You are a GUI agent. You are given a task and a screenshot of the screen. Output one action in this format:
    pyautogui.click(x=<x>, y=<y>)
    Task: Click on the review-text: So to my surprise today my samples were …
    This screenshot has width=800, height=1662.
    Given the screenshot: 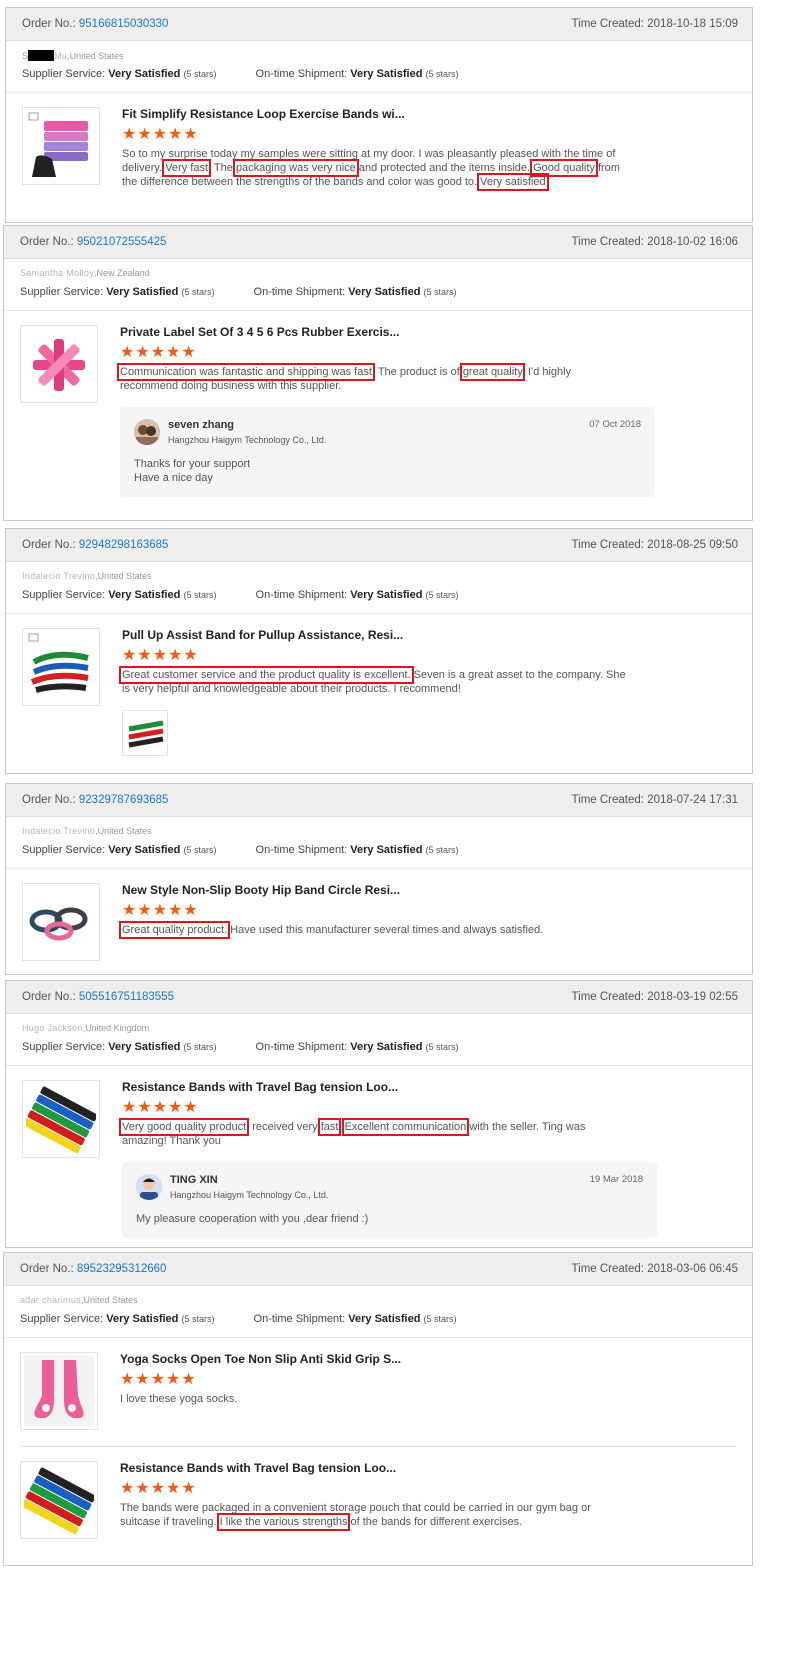 What is the action you would take?
    pyautogui.click(x=371, y=169)
    